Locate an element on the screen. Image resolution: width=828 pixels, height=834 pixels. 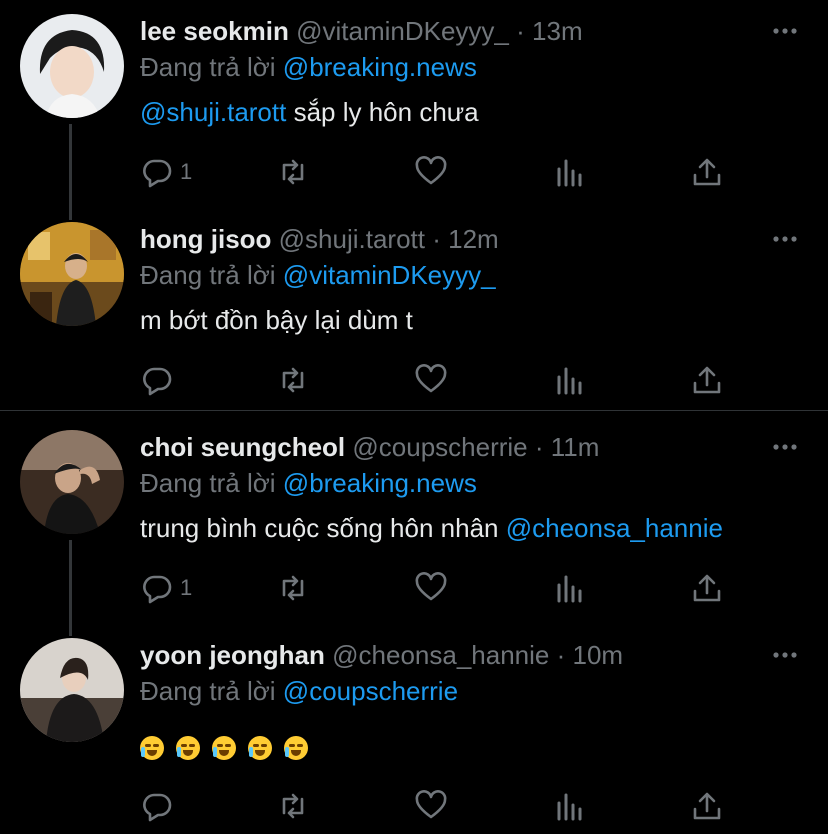
replying-to-mention: @coupscherrie is located at coordinates (370, 691).